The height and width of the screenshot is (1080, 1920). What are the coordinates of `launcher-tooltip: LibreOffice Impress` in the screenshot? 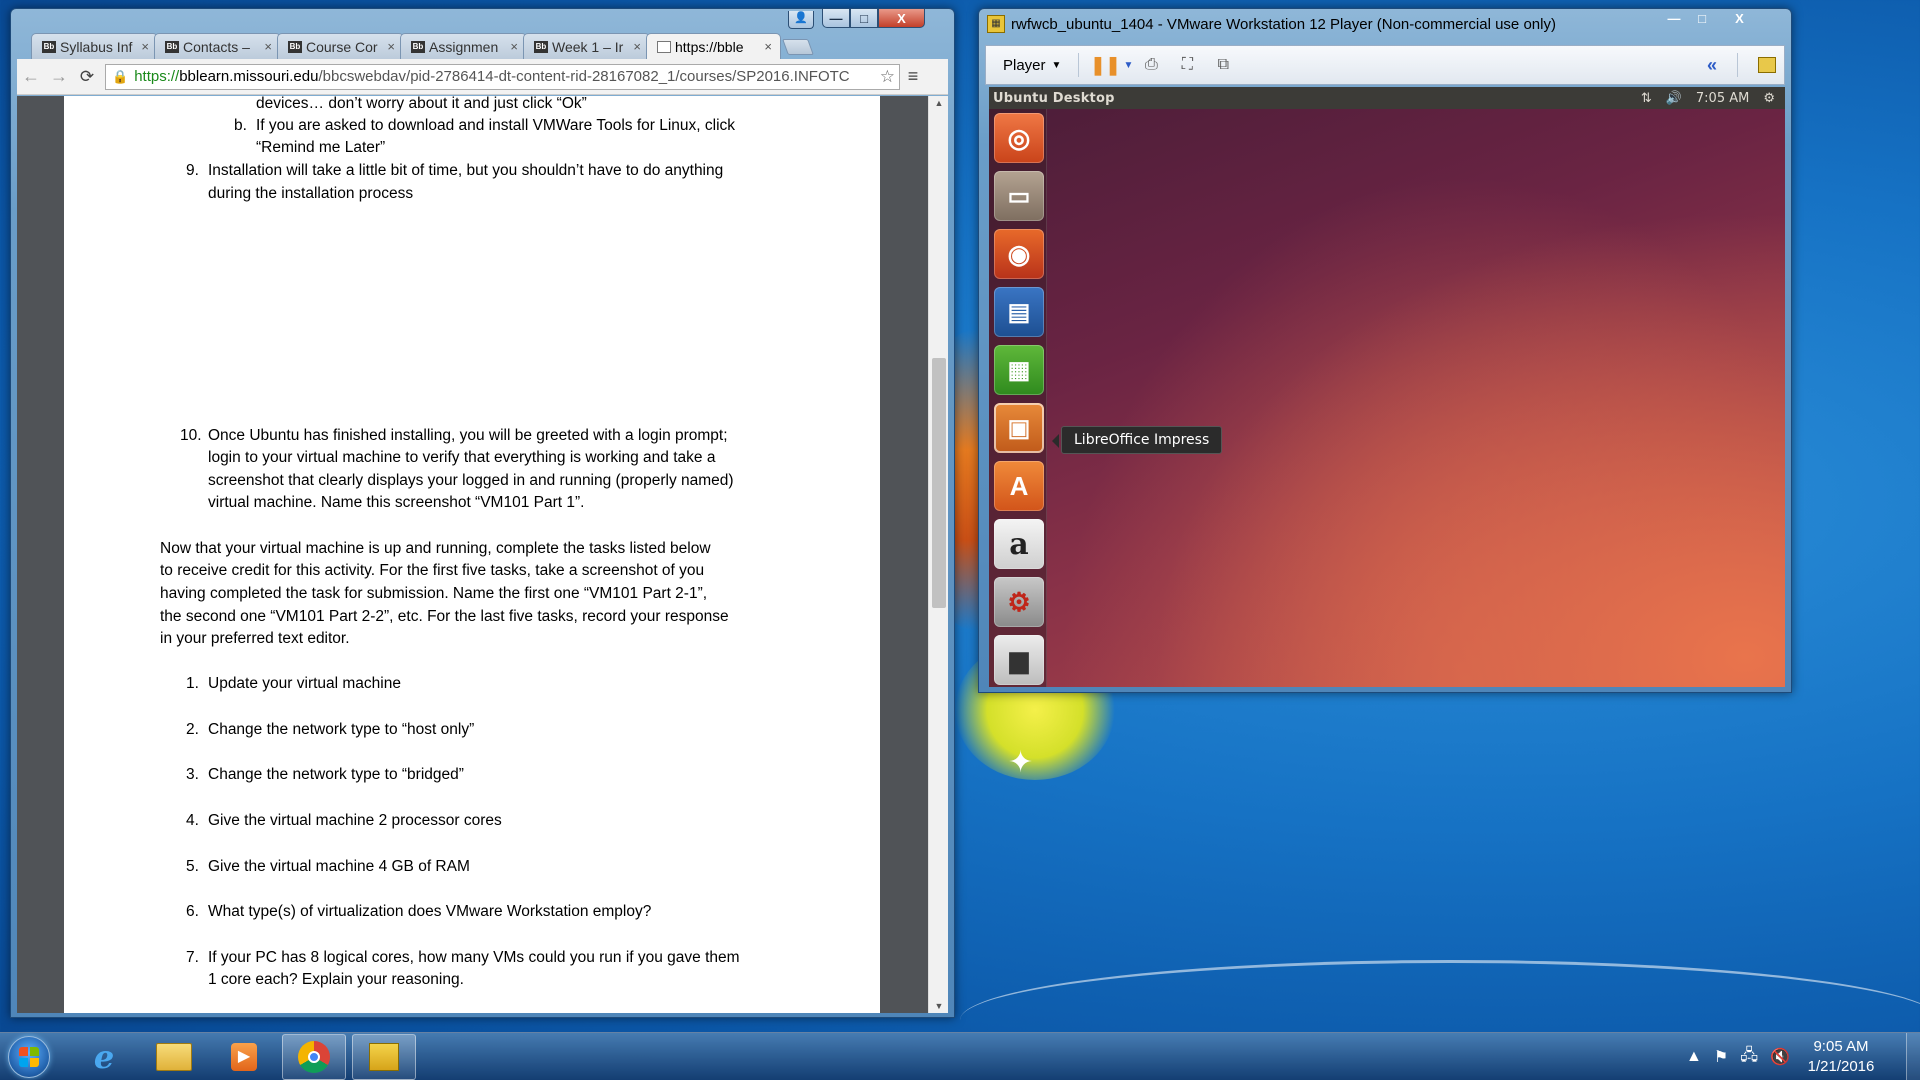 It's located at (1137, 440).